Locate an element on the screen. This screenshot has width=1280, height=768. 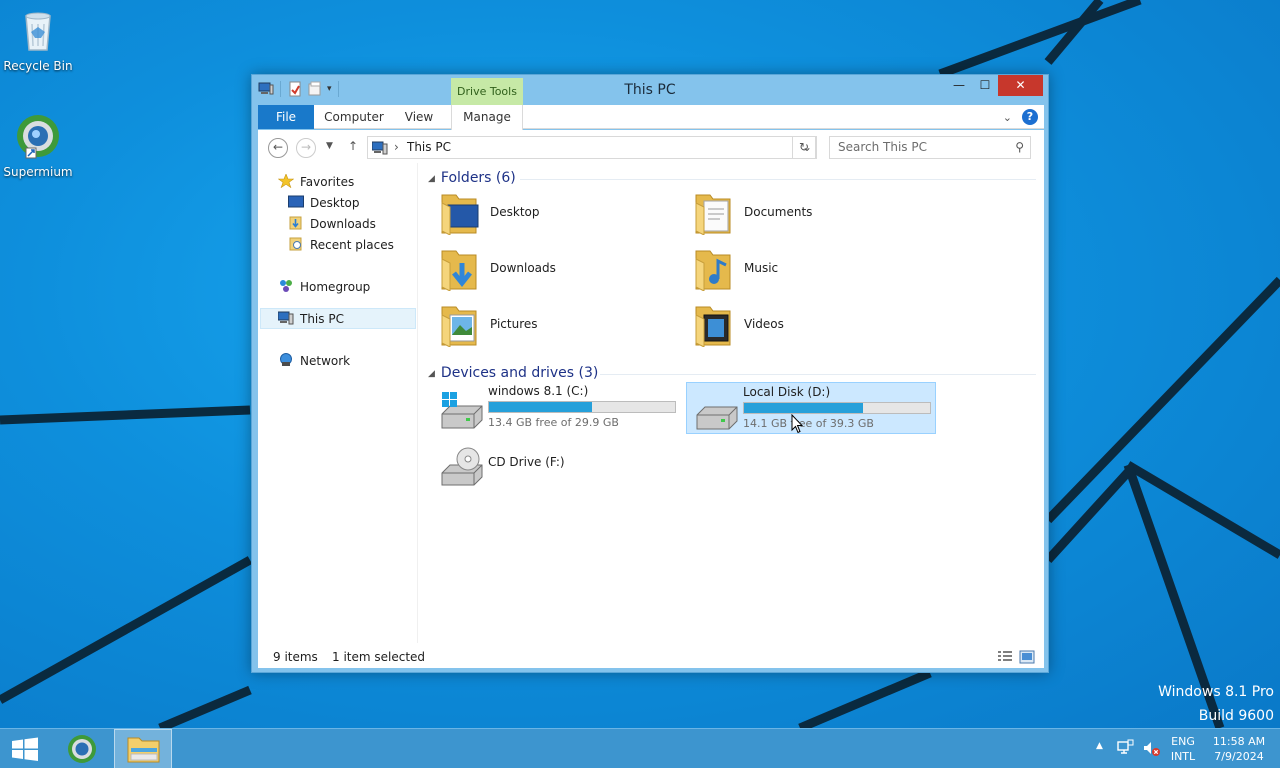
folder-tile-music: Music is located at coordinates (811, 269).